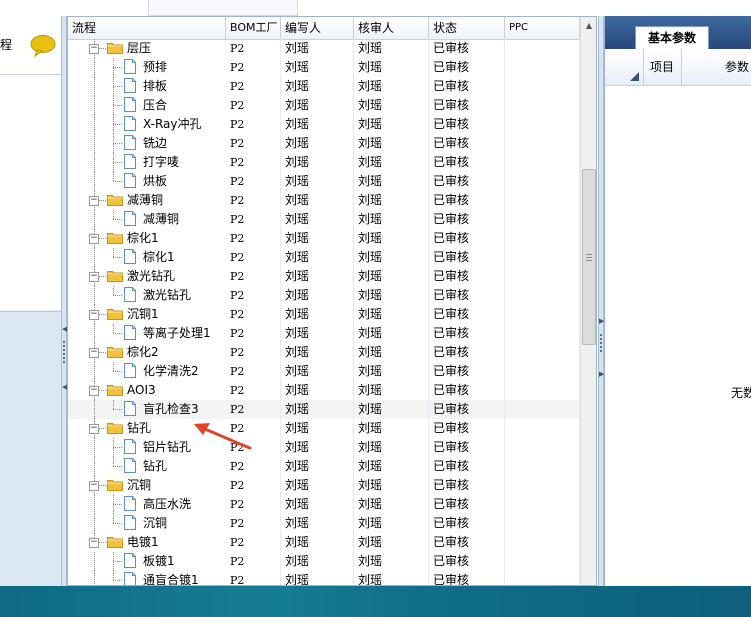 Image resolution: width=751 pixels, height=617 pixels. I want to click on table-row: 棕化1 P2 刘瑶 刘瑶 已审核, so click(324, 257).